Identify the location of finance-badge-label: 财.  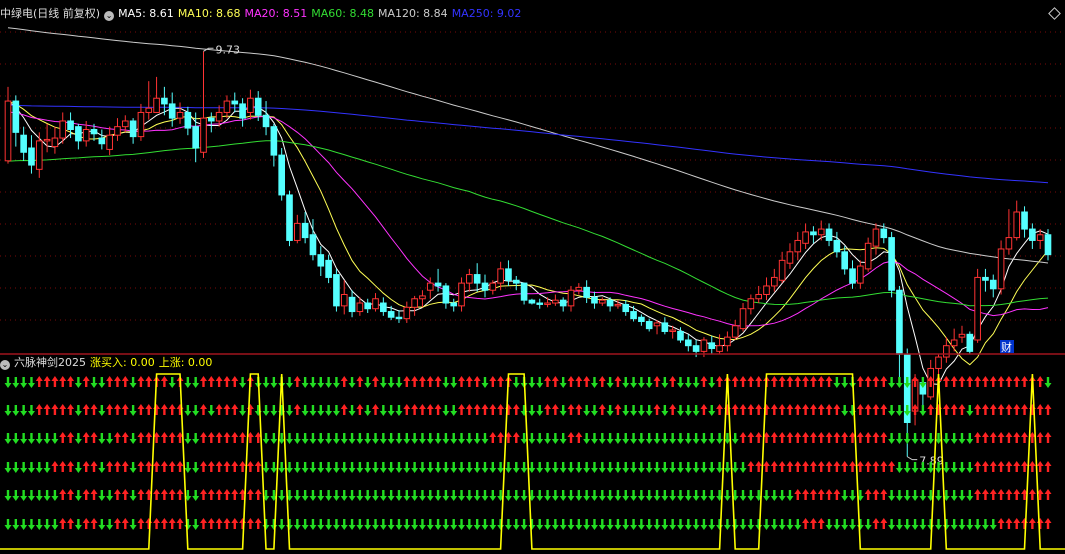
(1006, 347).